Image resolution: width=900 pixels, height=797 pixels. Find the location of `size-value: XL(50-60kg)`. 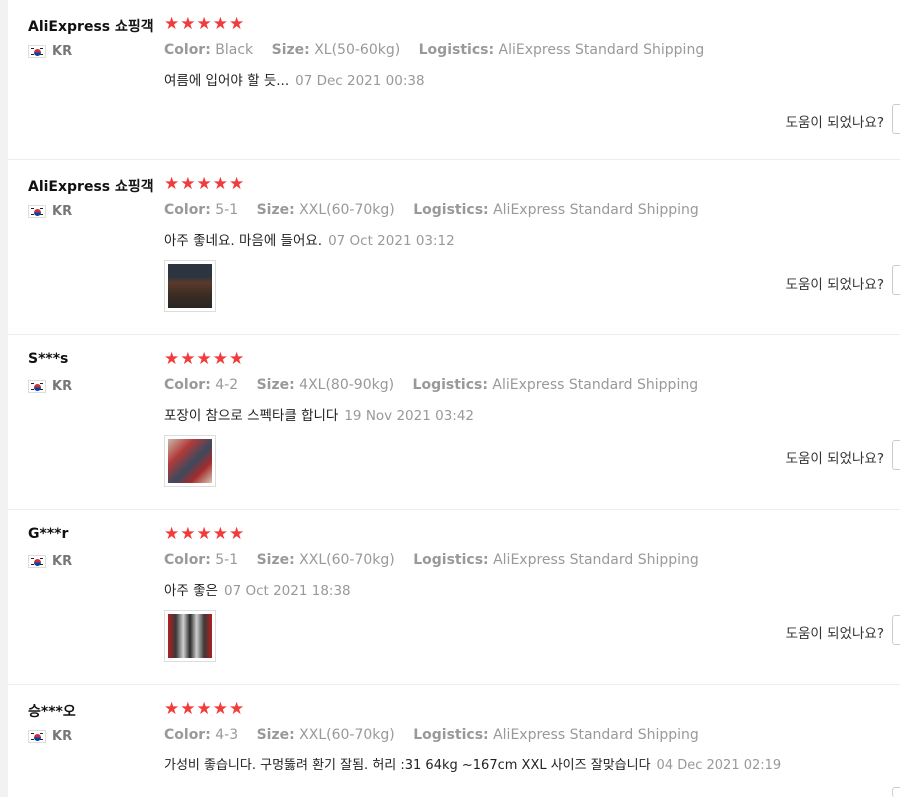

size-value: XL(50-60kg) is located at coordinates (357, 50).